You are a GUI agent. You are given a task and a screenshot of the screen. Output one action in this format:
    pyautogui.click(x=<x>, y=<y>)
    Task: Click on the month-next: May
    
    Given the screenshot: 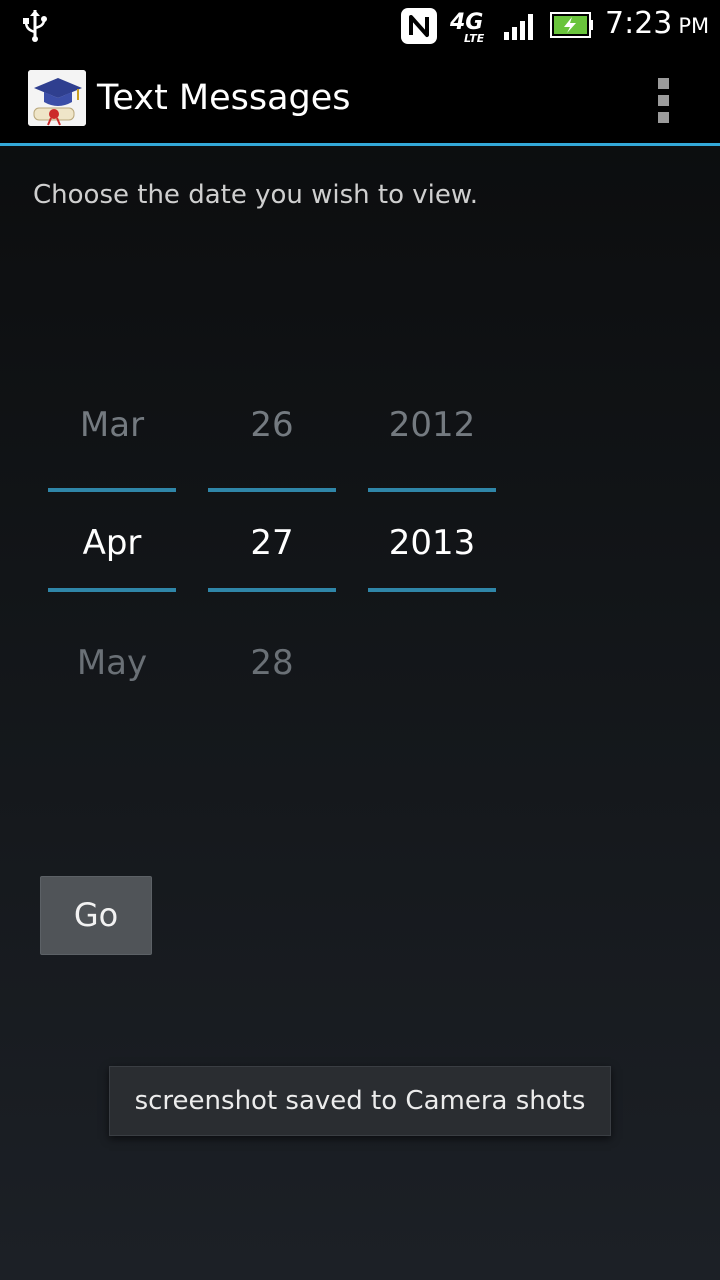 What is the action you would take?
    pyautogui.click(x=112, y=663)
    